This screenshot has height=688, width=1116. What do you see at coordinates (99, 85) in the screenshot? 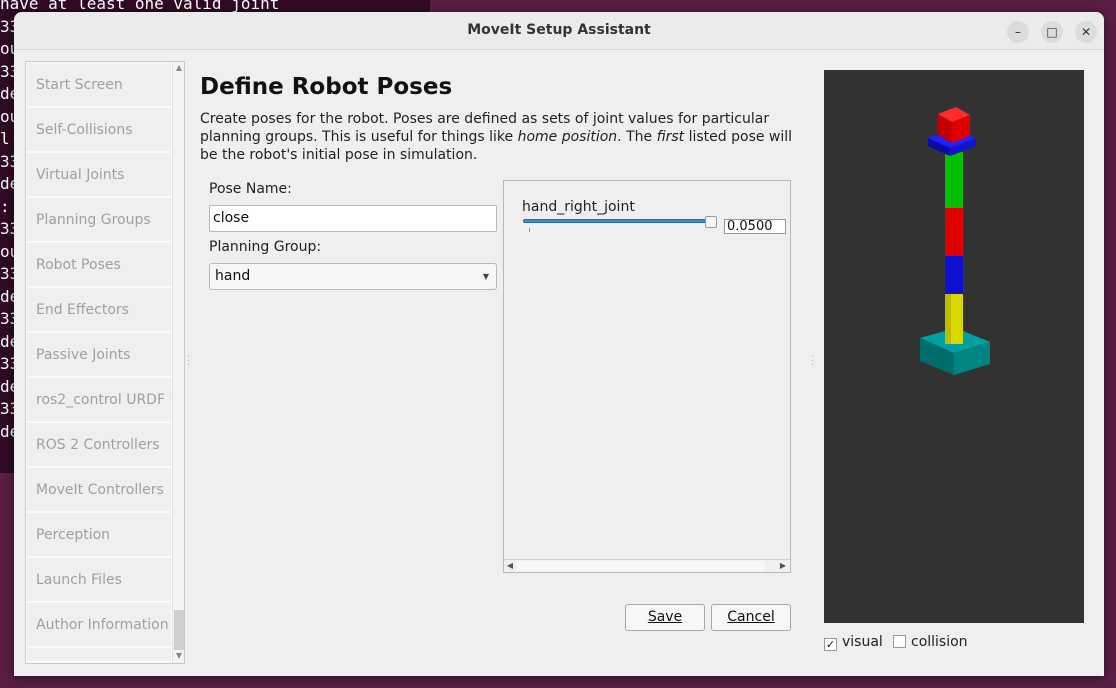
I see `sidebar-item-start-screen: Start Screen` at bounding box center [99, 85].